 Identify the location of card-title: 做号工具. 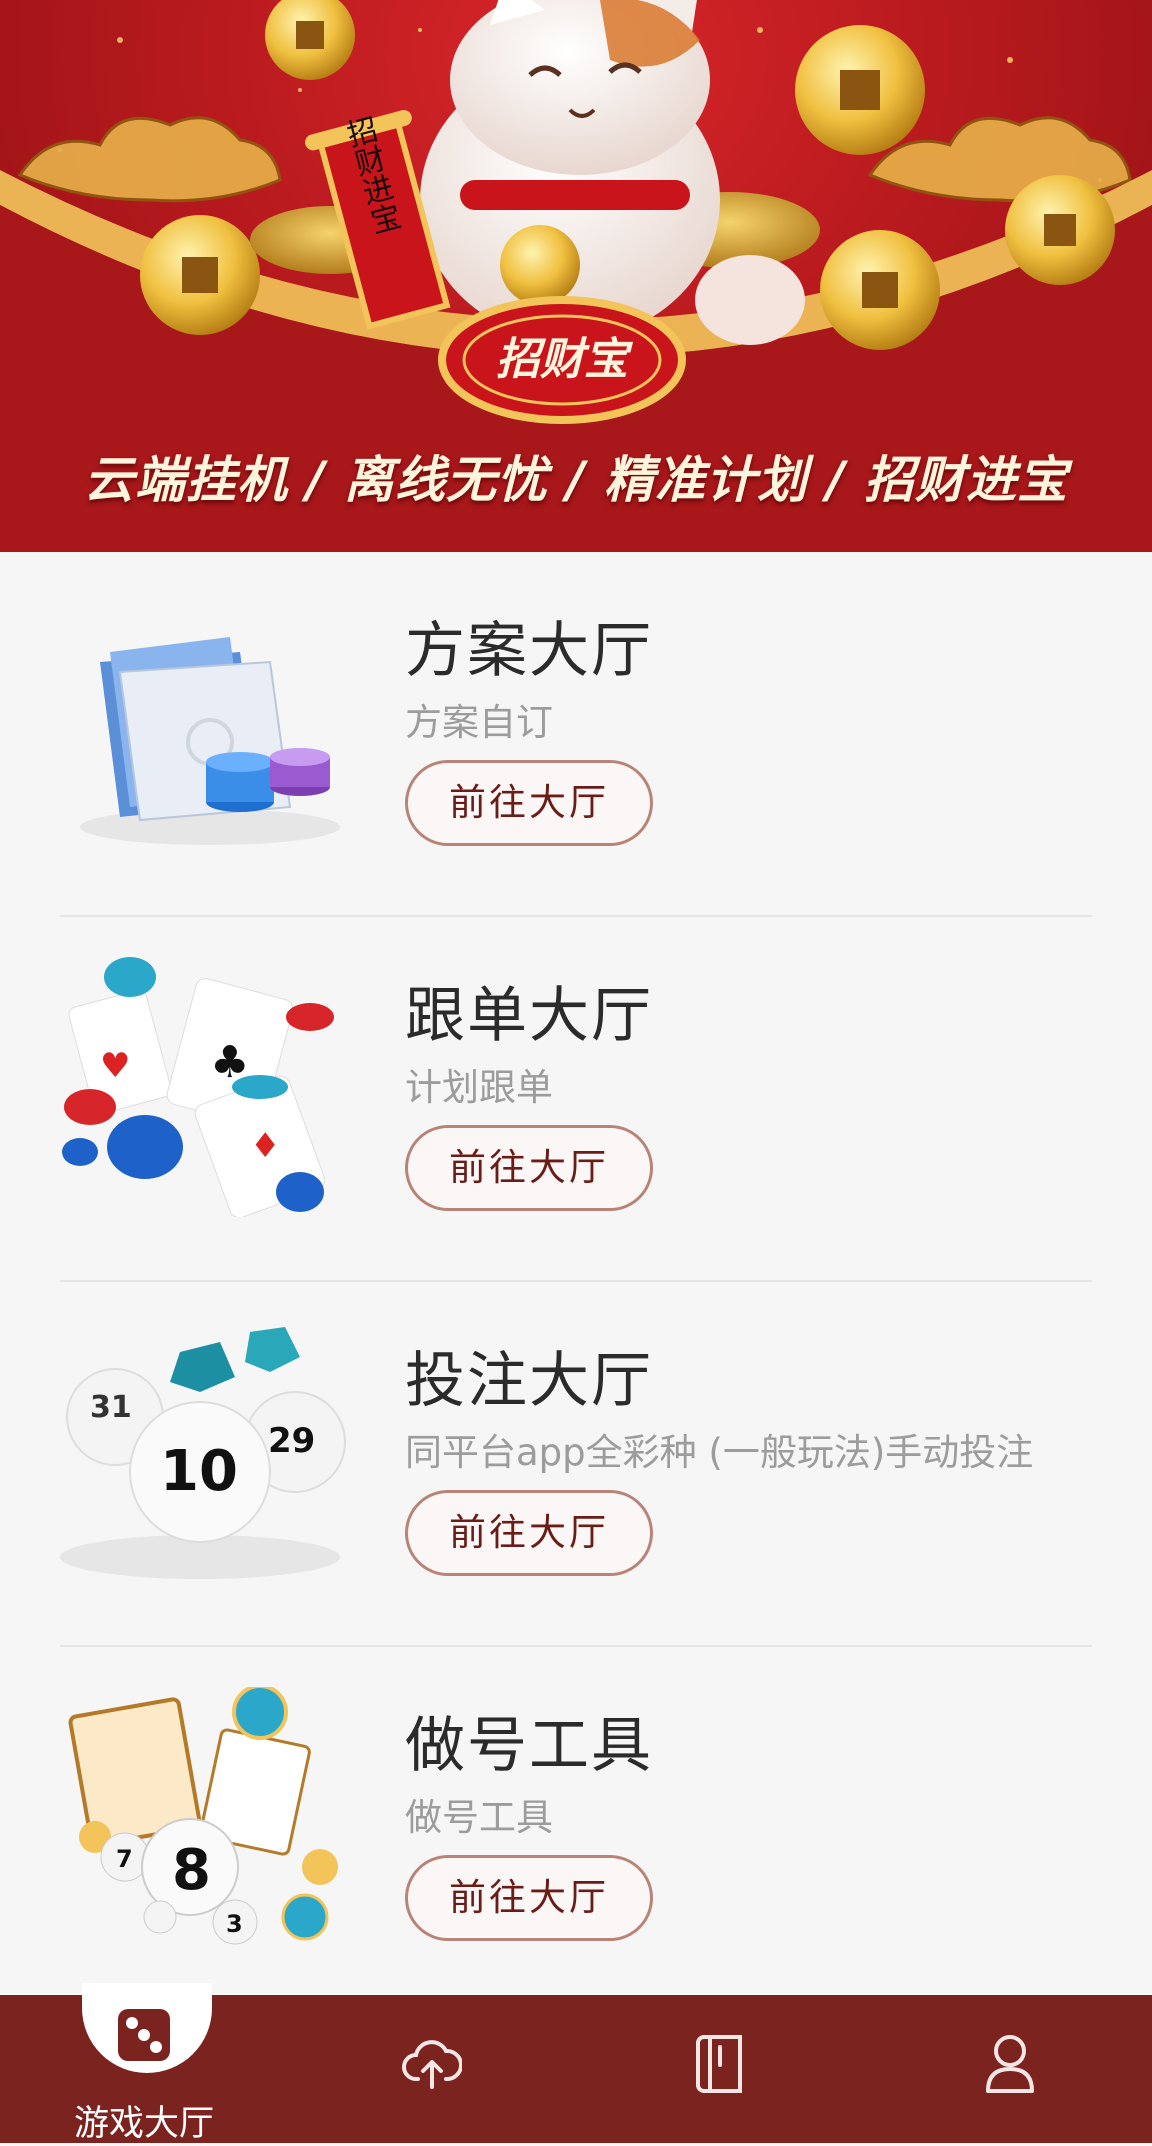
(529, 1746).